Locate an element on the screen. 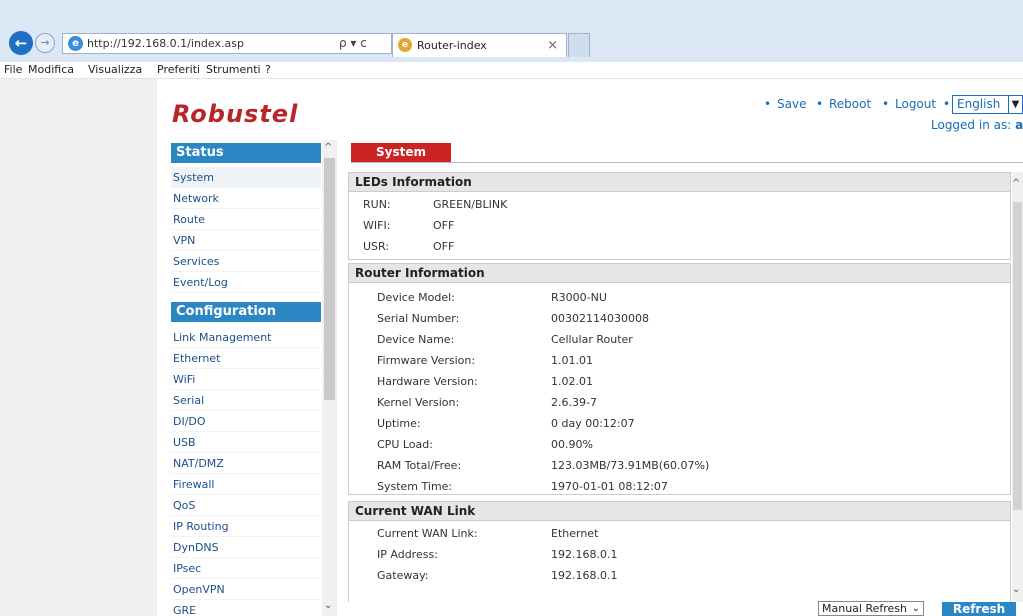  sidebar-scrollbar: ^ ⌄ is located at coordinates (329, 378).